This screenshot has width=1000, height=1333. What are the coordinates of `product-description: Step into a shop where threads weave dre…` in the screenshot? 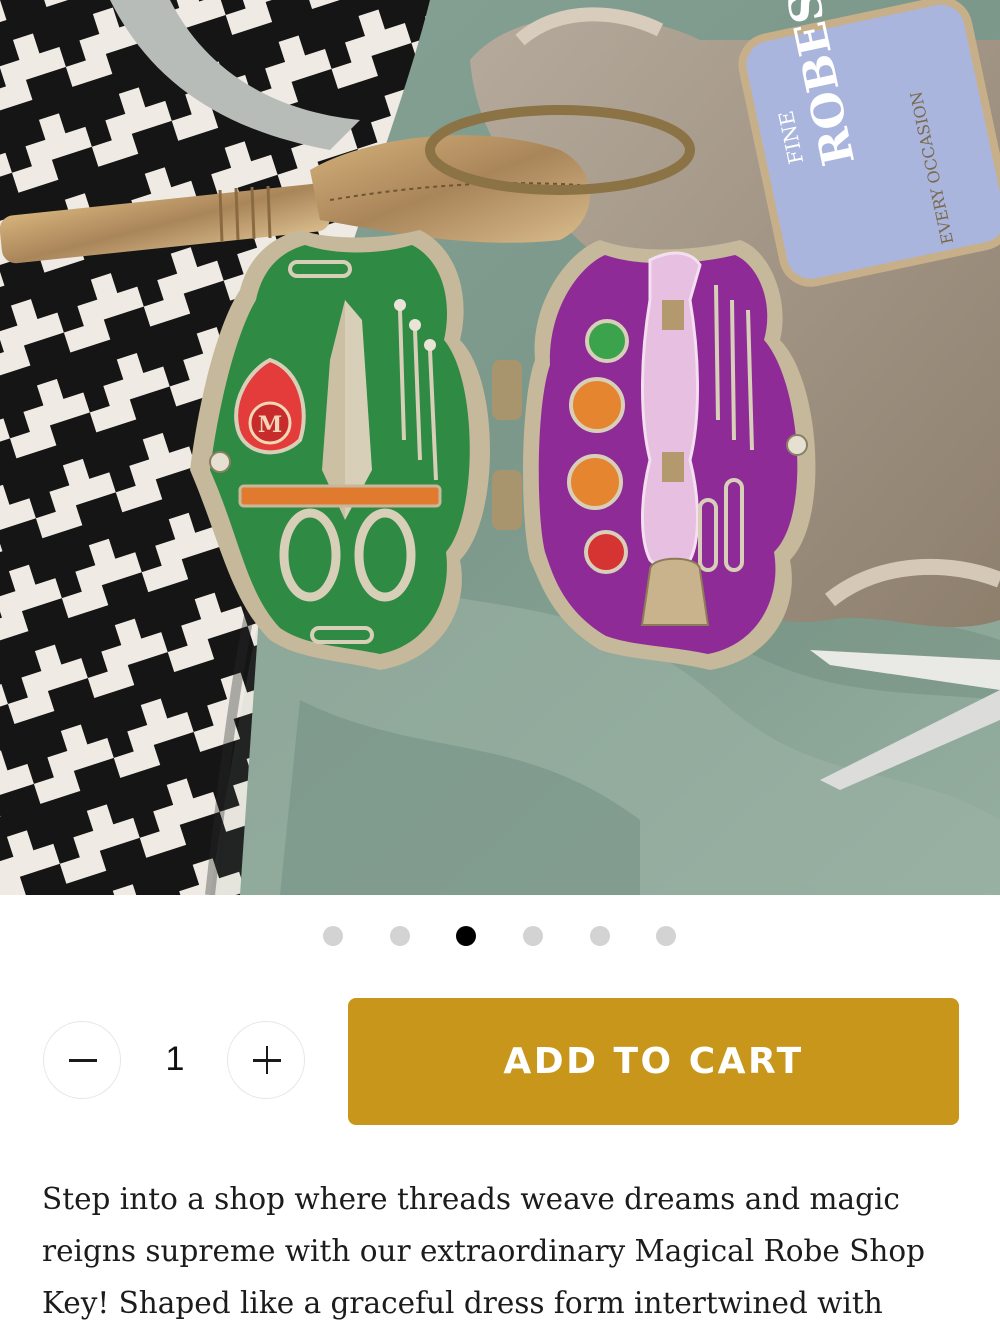 It's located at (484, 1251).